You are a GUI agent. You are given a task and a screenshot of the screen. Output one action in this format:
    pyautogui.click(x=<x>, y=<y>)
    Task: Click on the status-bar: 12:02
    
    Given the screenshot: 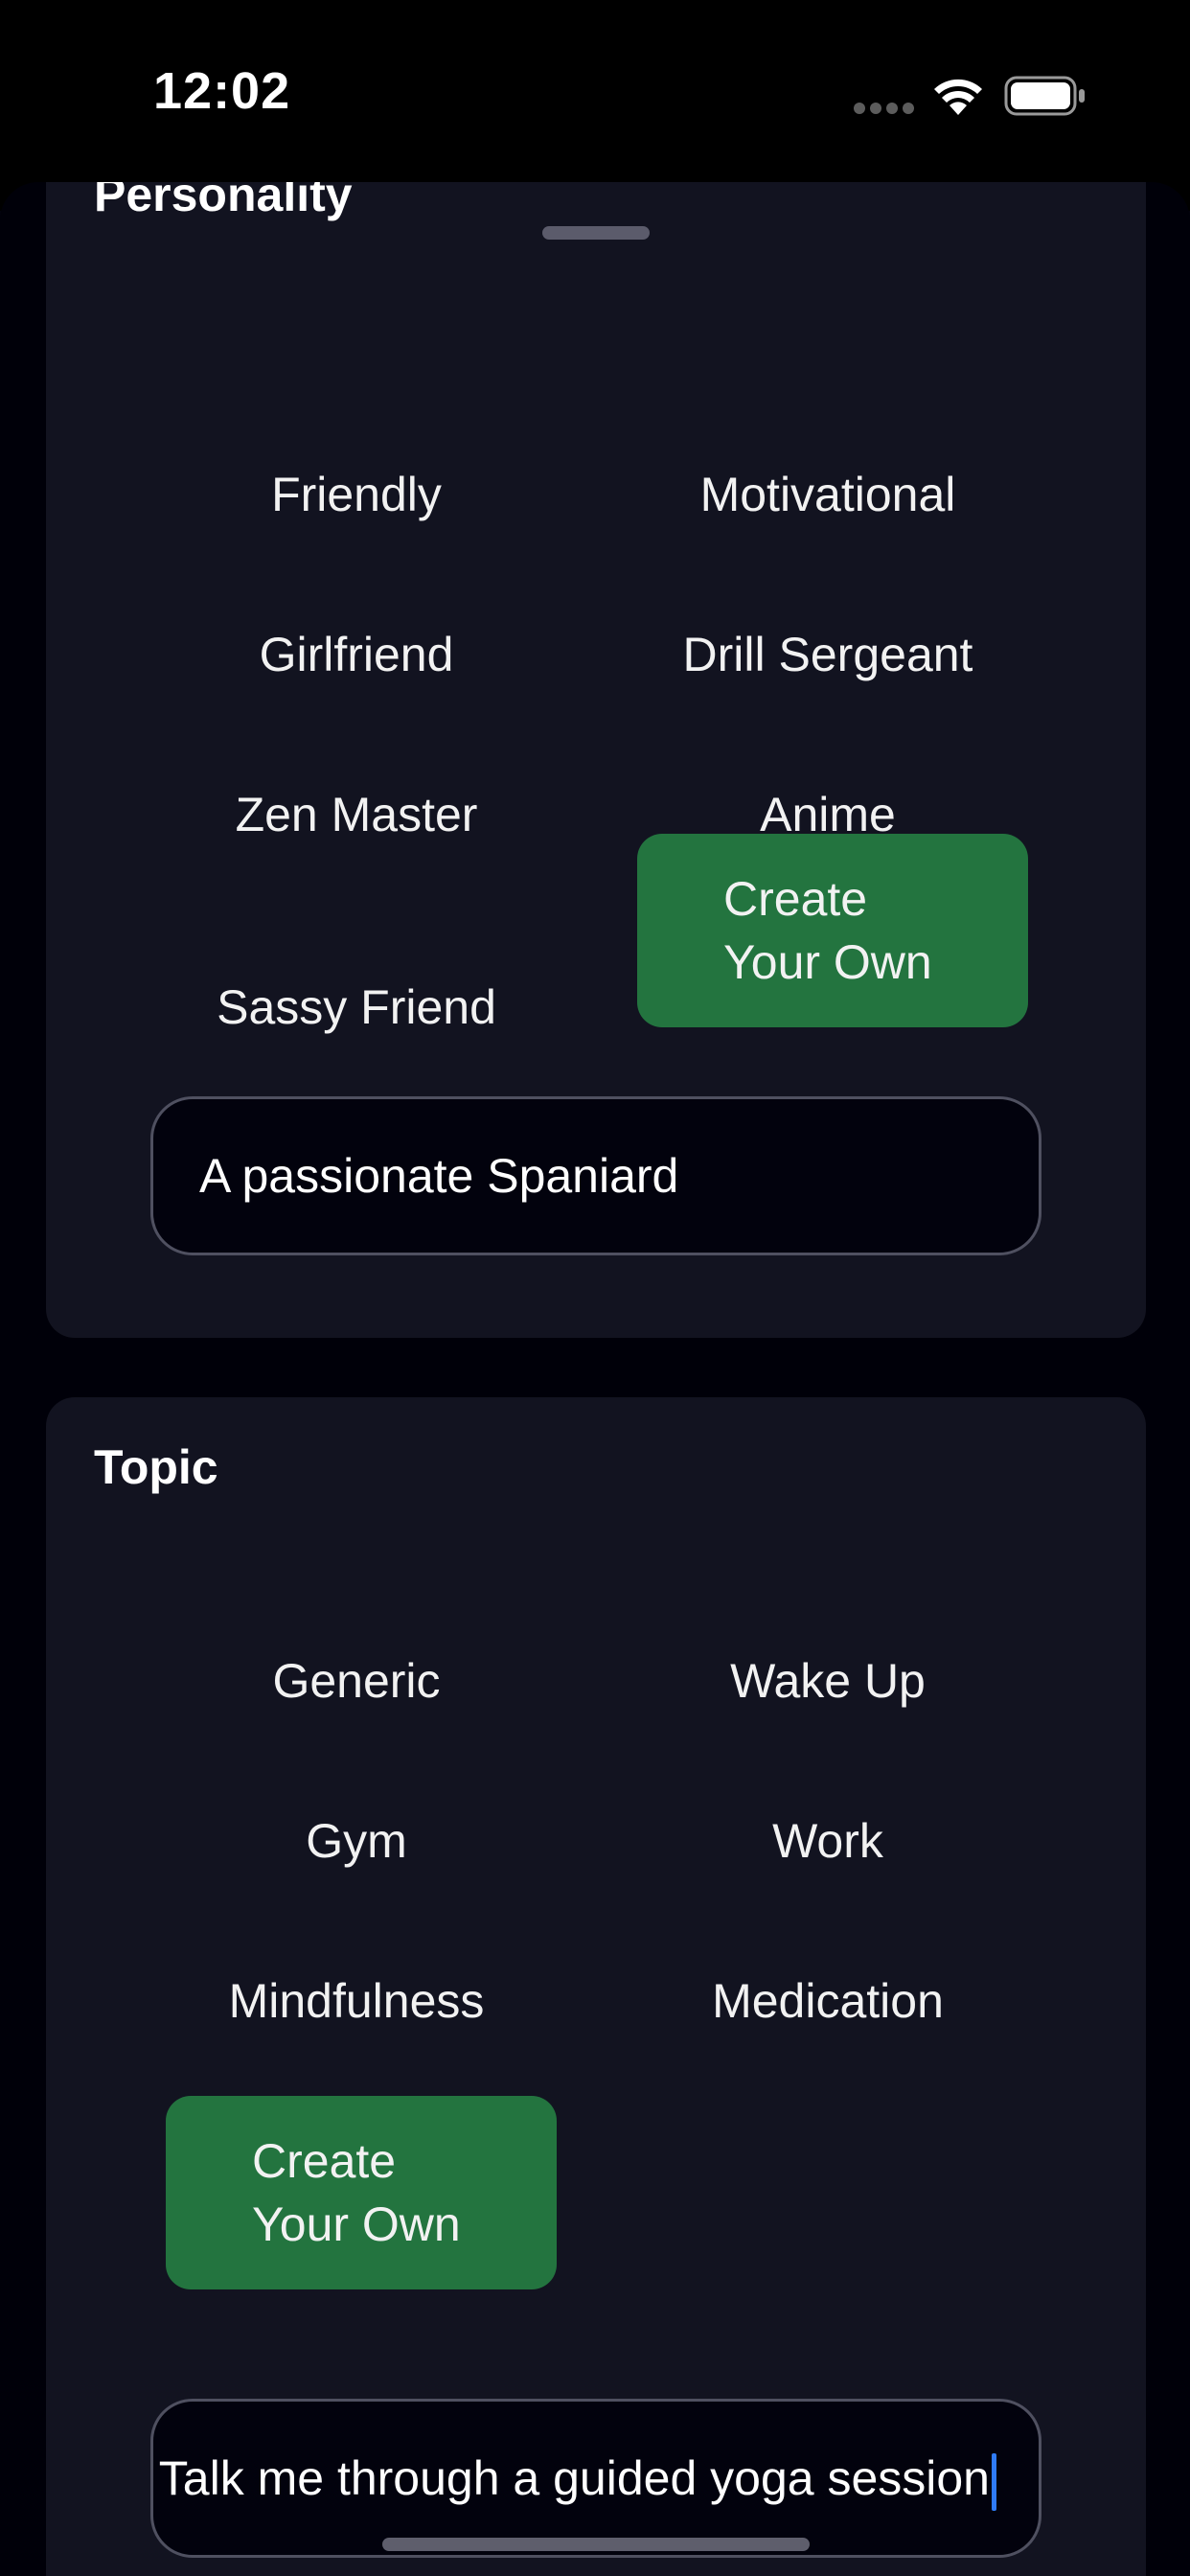 What is the action you would take?
    pyautogui.click(x=595, y=96)
    